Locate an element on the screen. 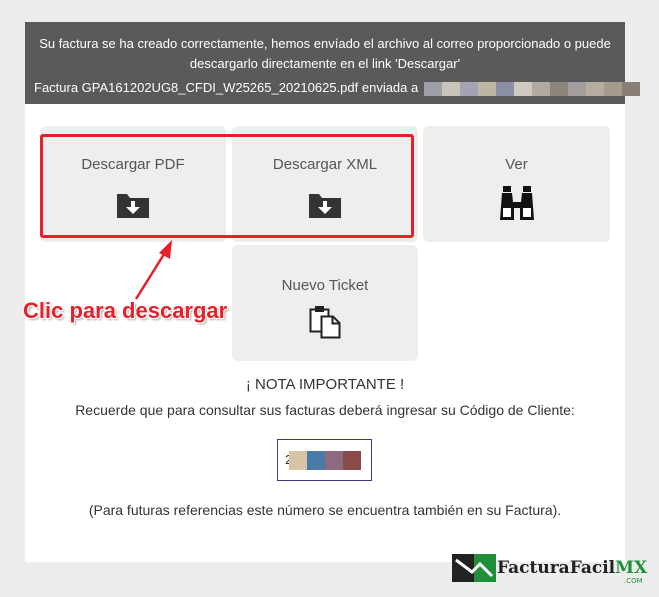 This screenshot has height=597, width=659. callout-text: Clic para descargar is located at coordinates (125, 310).